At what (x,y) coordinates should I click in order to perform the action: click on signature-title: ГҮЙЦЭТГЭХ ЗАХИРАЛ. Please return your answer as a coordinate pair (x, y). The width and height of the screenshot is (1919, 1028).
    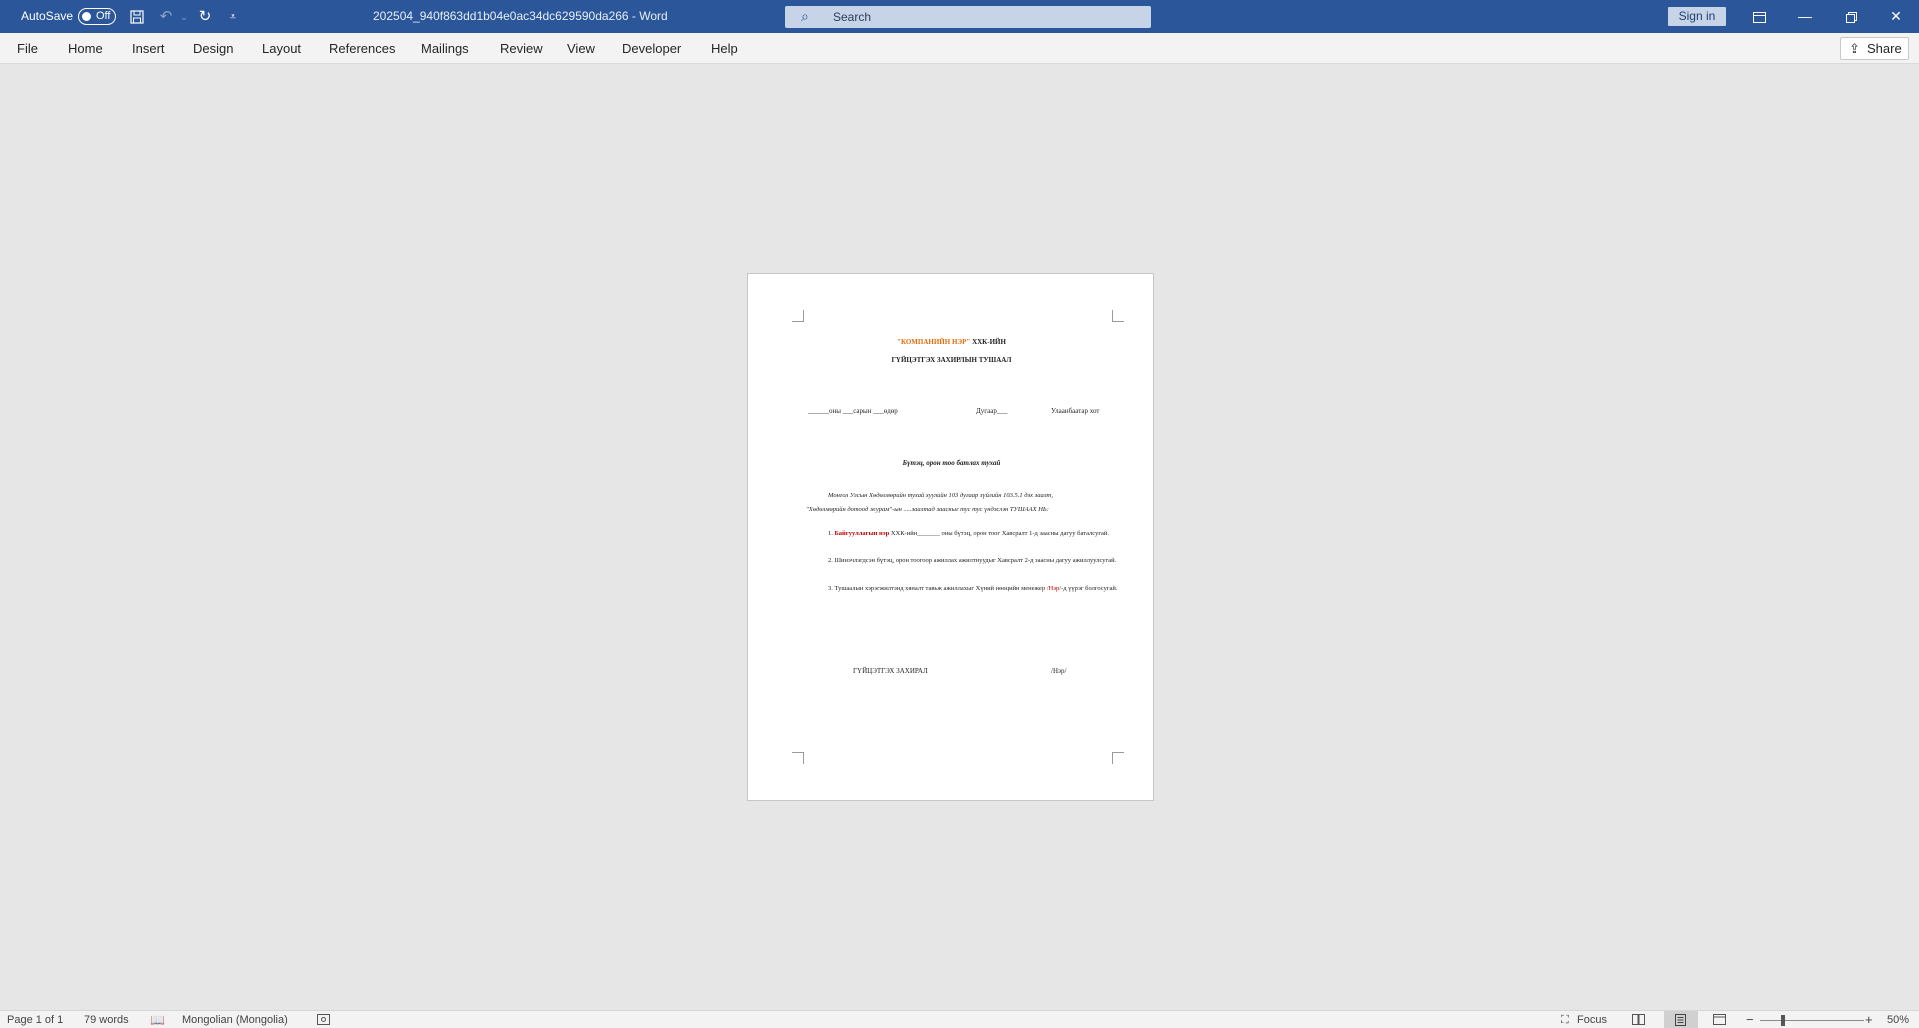
    Looking at the image, I should click on (890, 671).